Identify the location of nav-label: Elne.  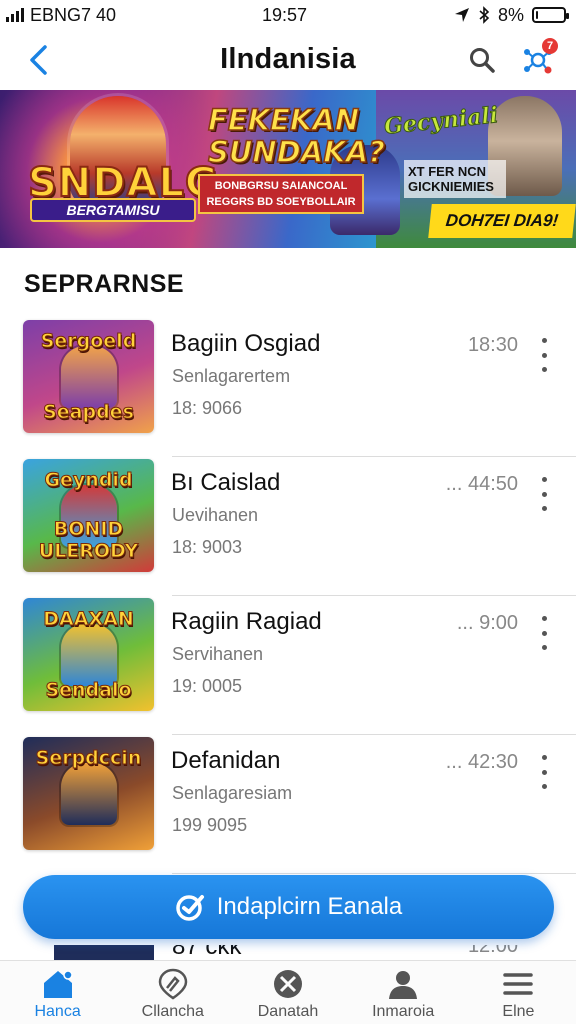
(518, 1011).